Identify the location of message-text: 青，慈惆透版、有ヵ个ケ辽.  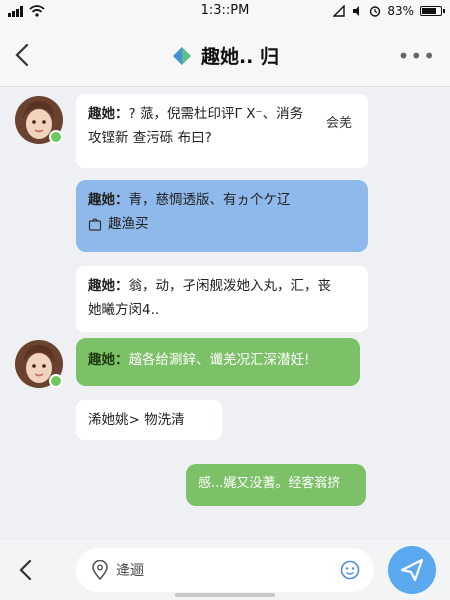
(209, 200).